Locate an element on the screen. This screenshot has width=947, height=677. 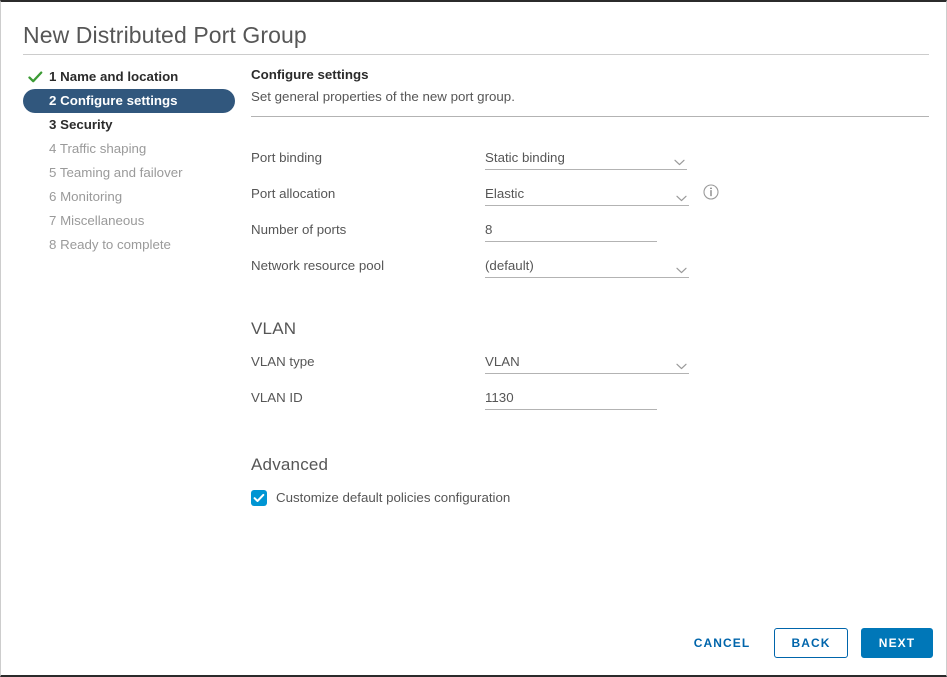
vlan-id-label: VLAN ID is located at coordinates (277, 397).